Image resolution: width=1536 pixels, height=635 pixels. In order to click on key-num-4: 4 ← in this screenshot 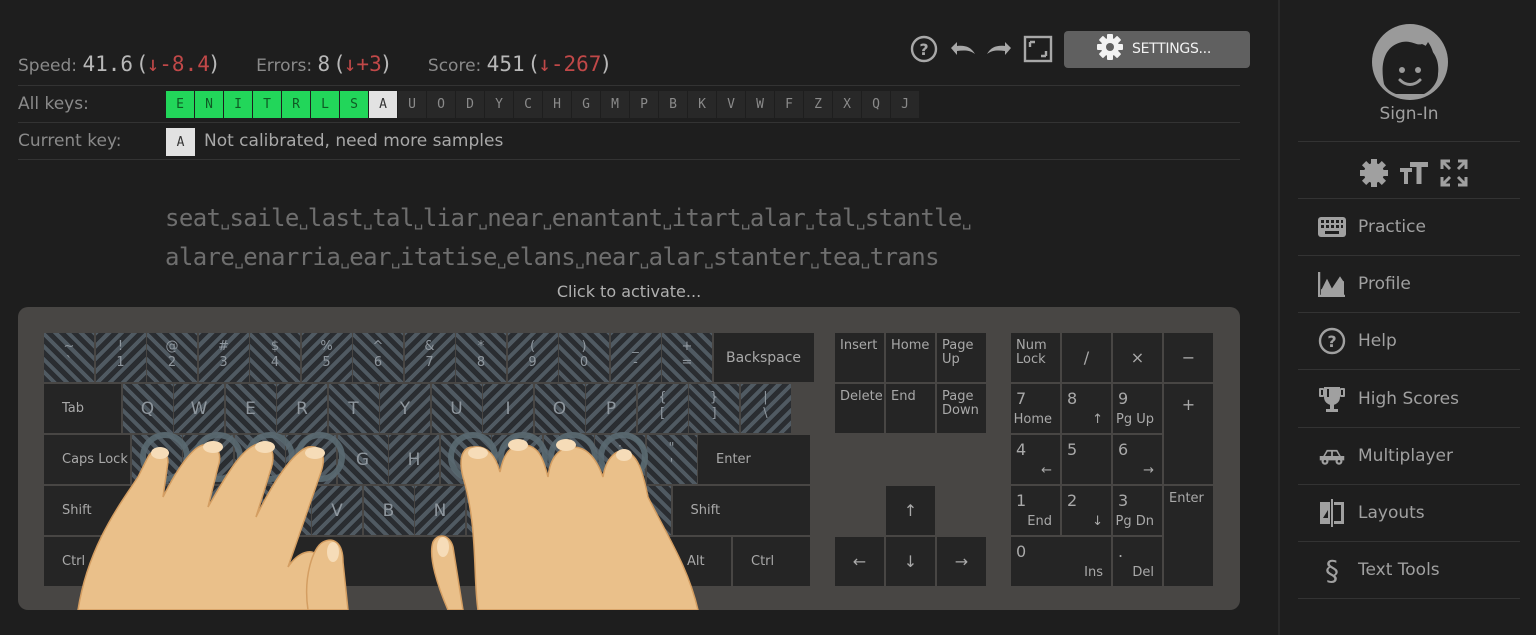, I will do `click(1035, 459)`.